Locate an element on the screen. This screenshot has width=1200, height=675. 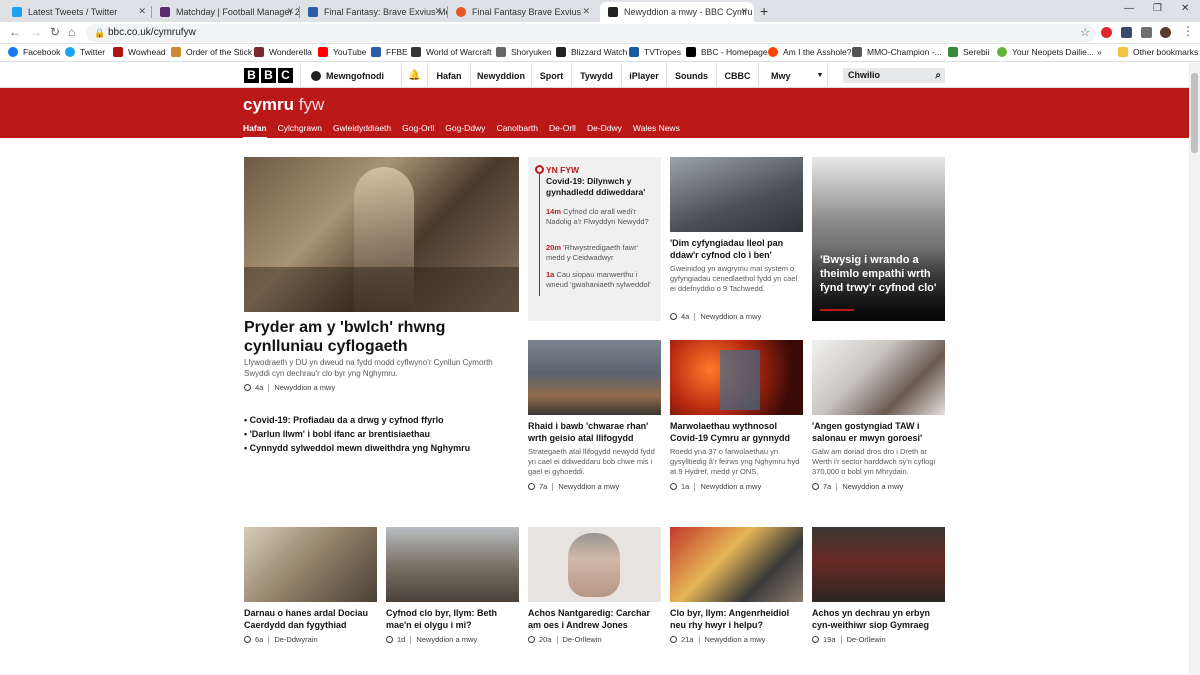
subnav-cylchgrawn: Cylchgrawn is located at coordinates (300, 131).